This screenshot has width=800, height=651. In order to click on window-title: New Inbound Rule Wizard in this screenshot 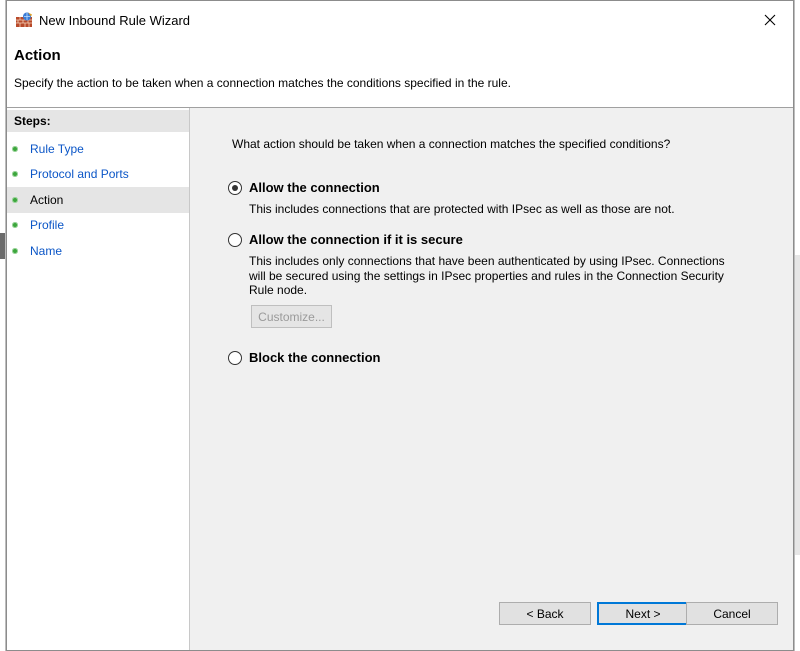, I will do `click(115, 20)`.